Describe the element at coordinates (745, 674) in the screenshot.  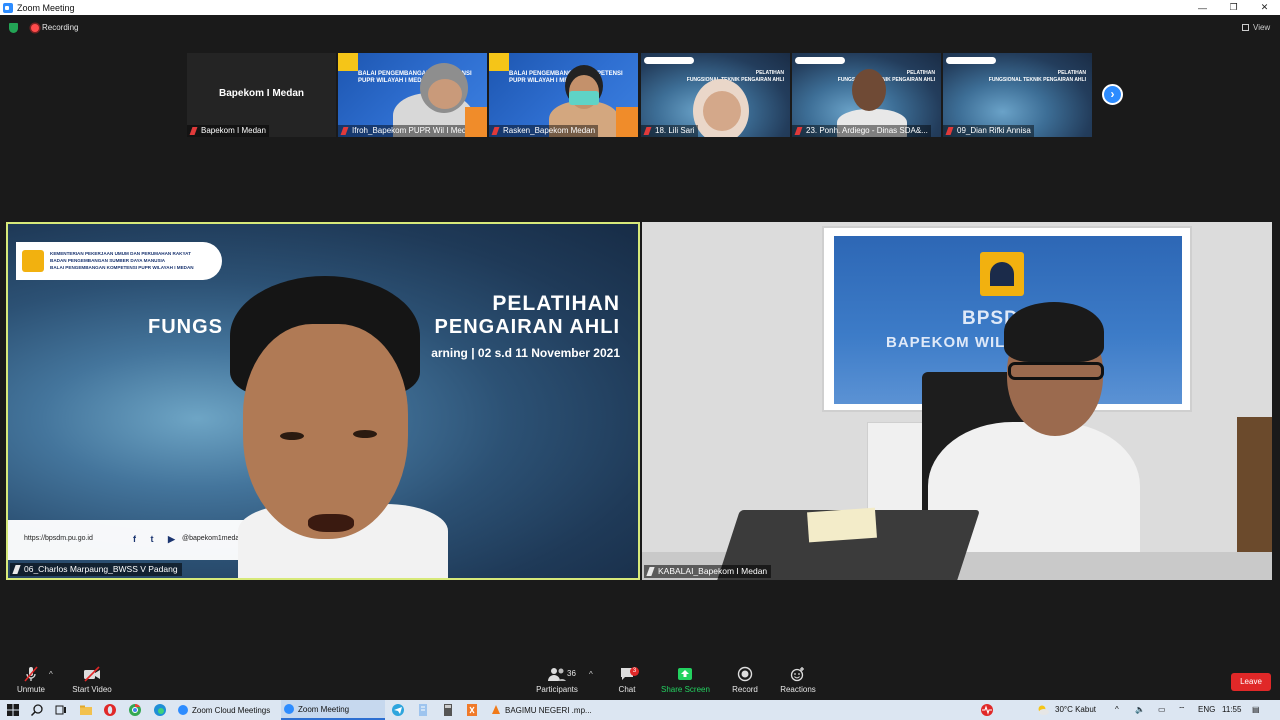
I see `record-icon` at that location.